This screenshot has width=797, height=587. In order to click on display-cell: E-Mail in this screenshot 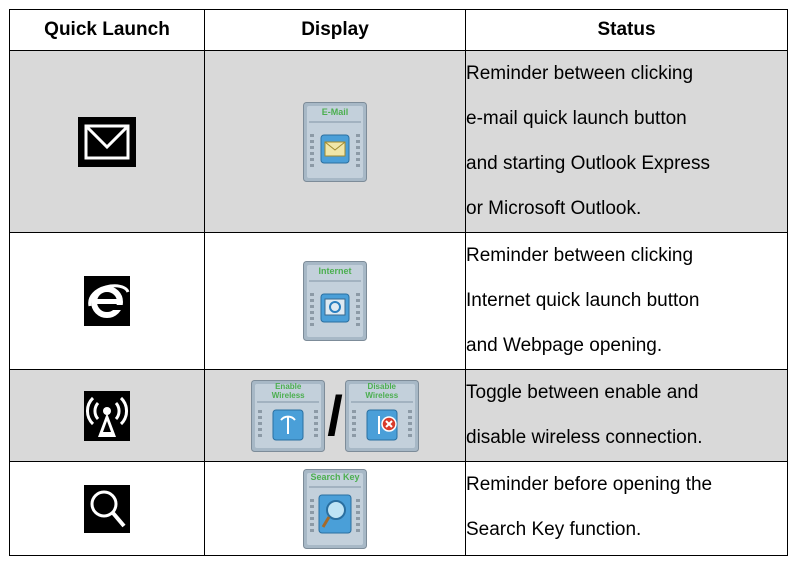, I will do `click(335, 141)`.